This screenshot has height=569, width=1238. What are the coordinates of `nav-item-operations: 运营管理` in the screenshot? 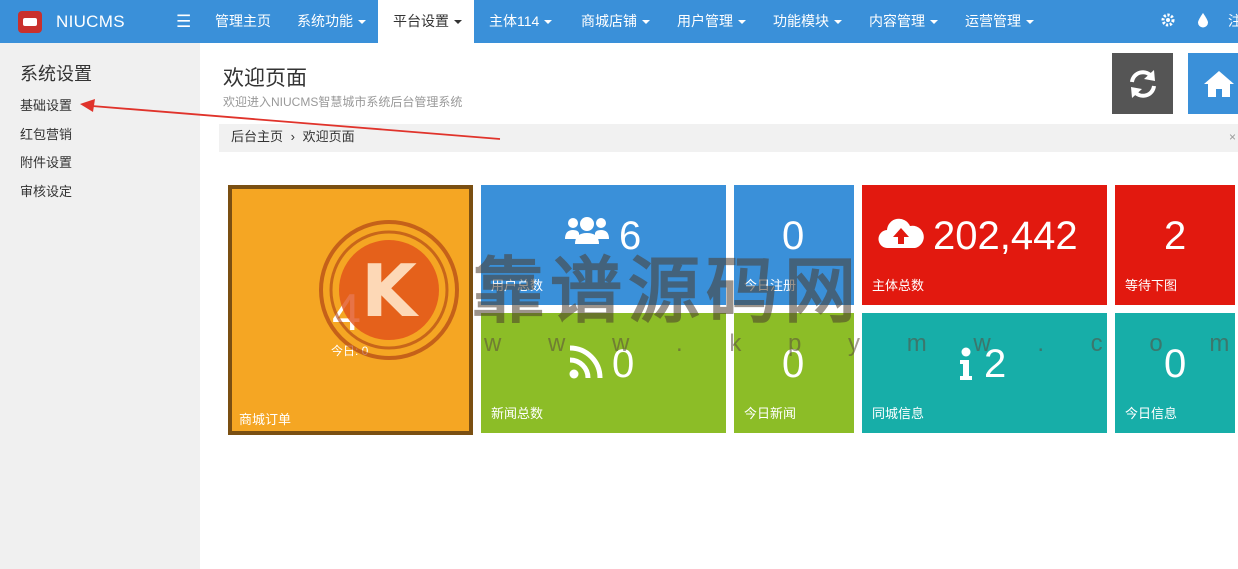 It's located at (999, 21).